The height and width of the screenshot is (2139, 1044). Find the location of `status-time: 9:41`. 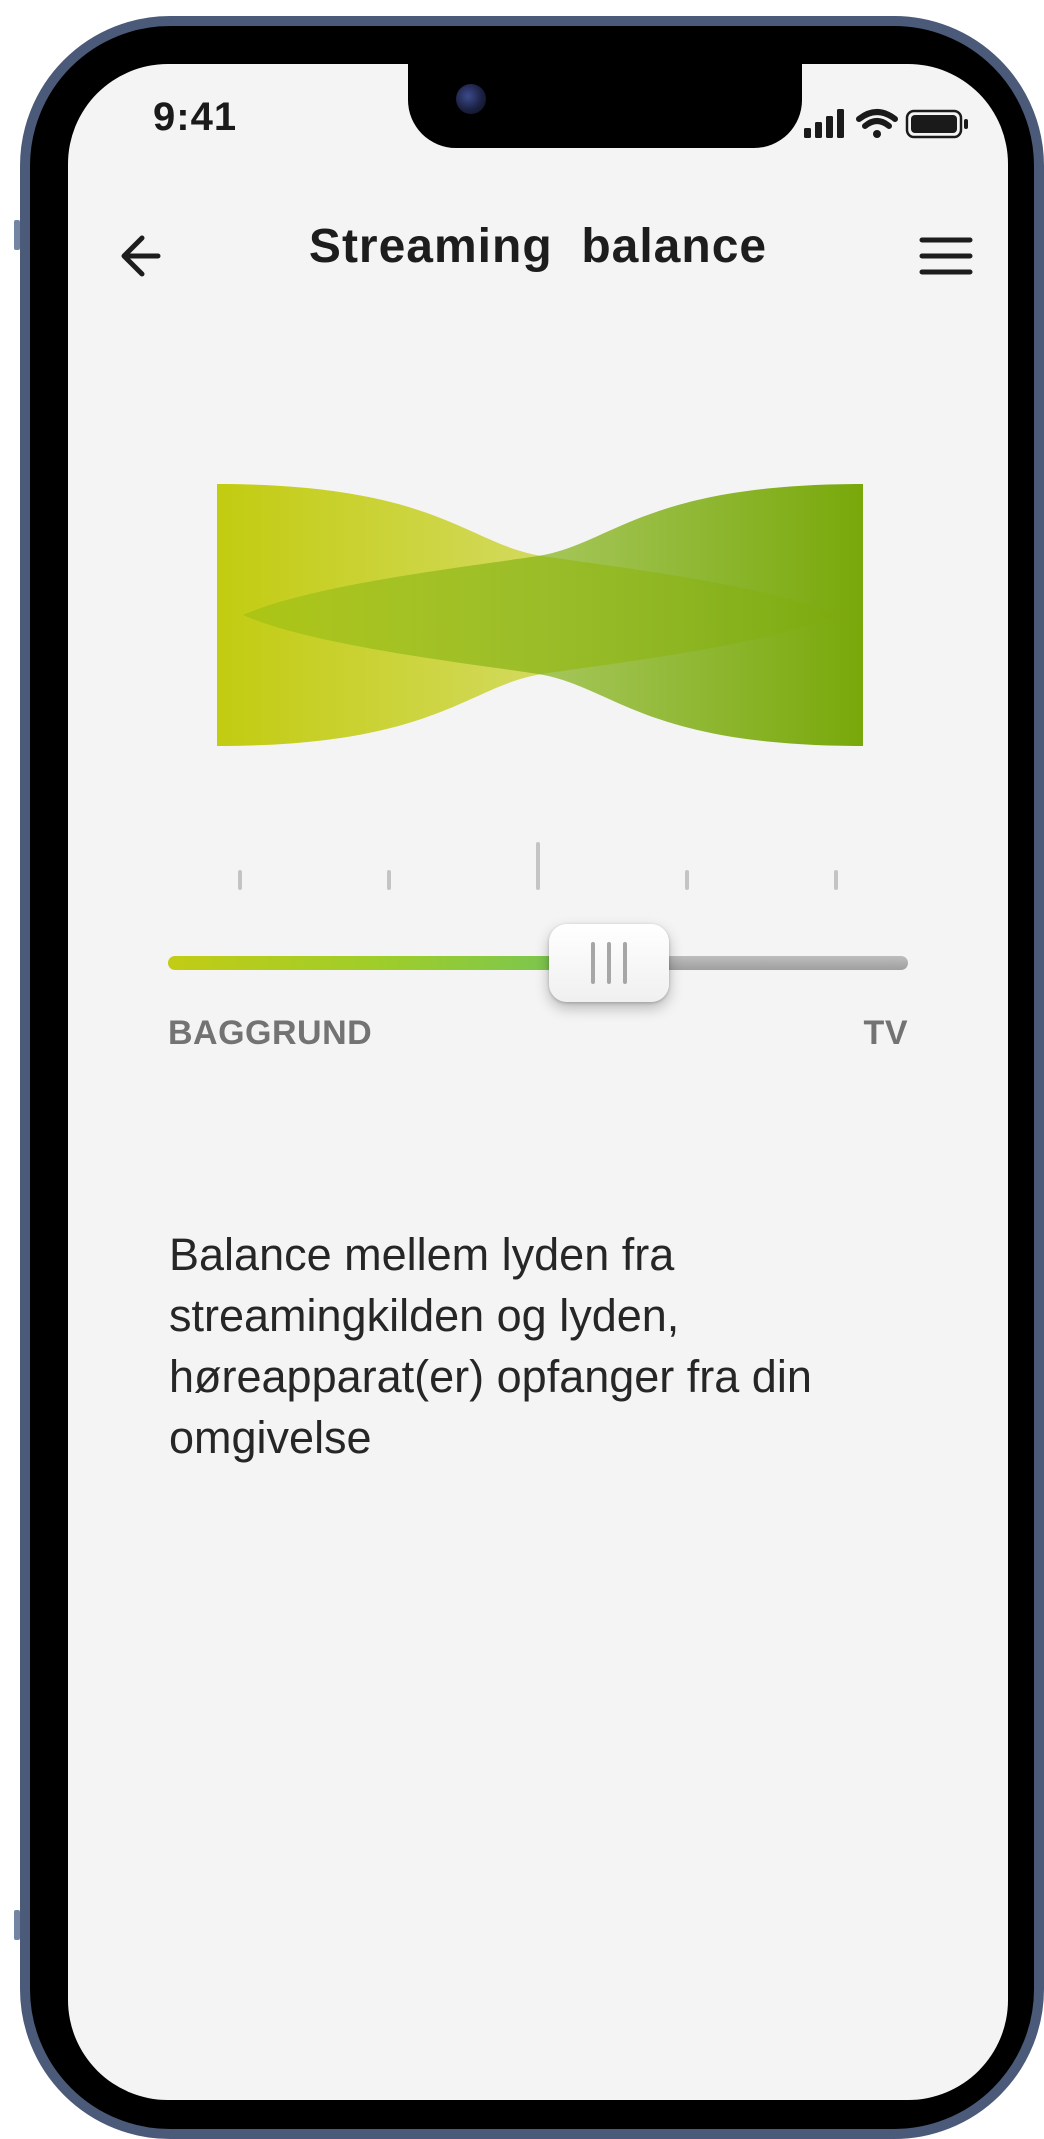

status-time: 9:41 is located at coordinates (195, 117).